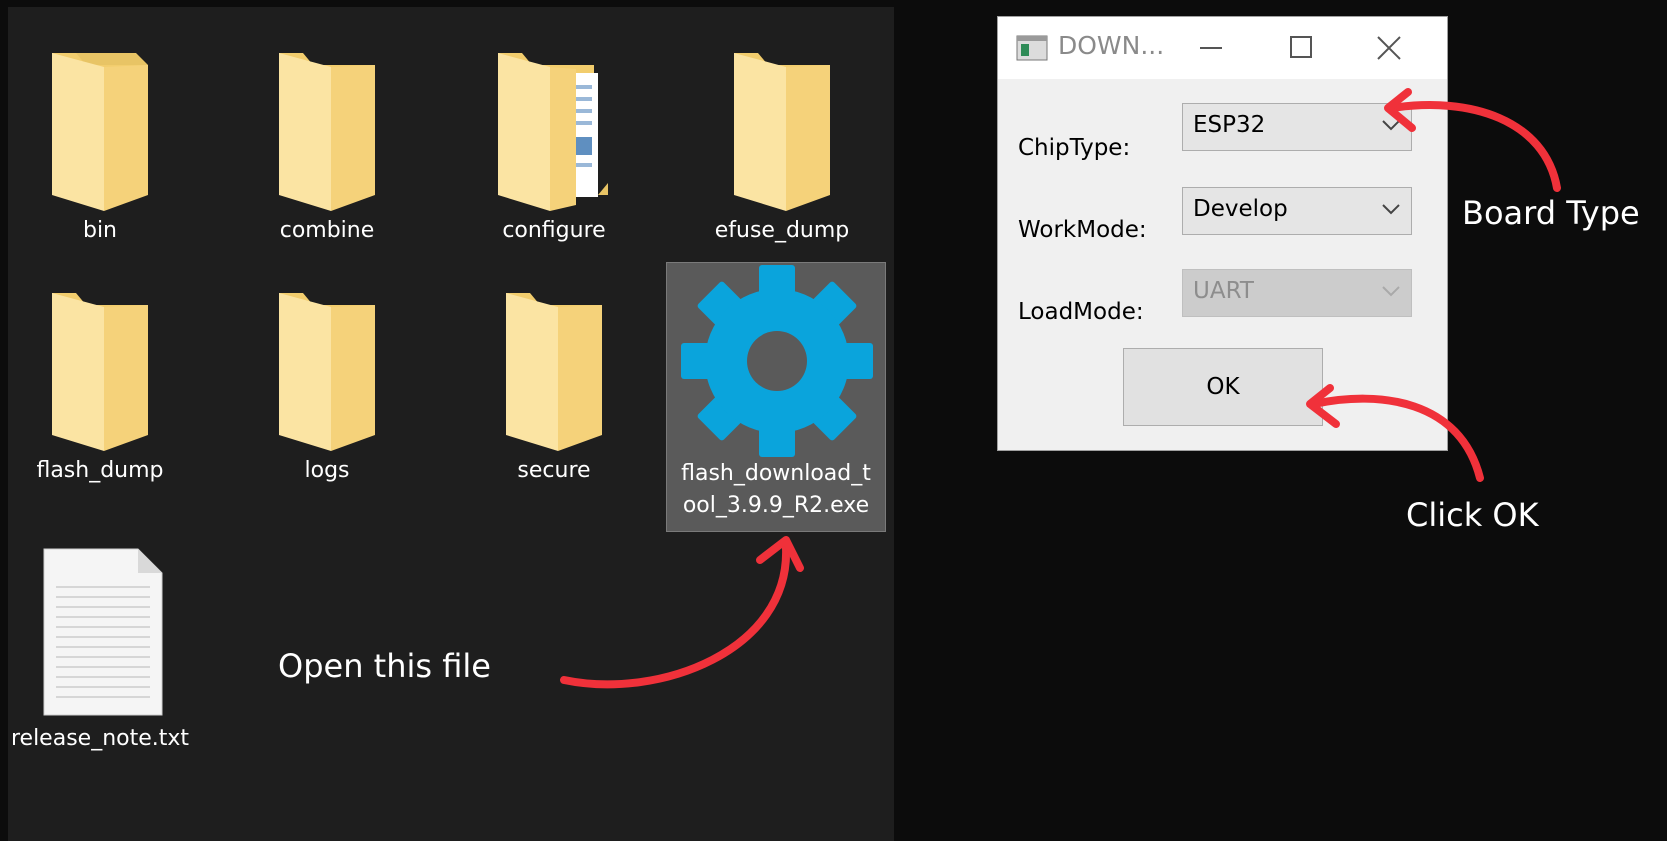  What do you see at coordinates (1474, 146) in the screenshot?
I see `arrow-to-chiptype` at bounding box center [1474, 146].